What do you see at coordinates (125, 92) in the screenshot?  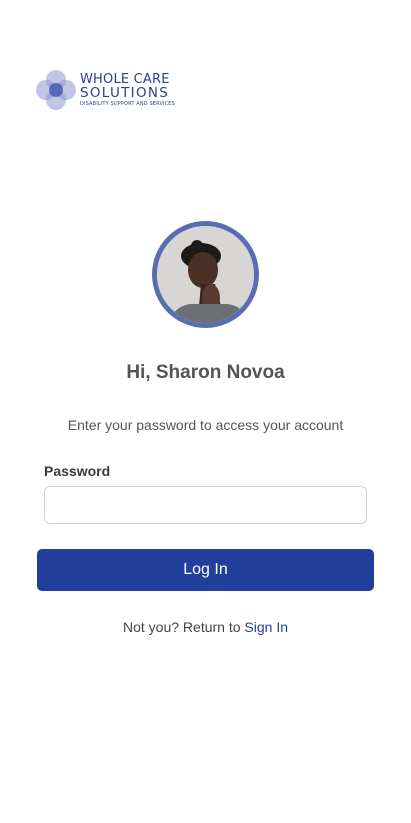 I see `logo-line-2: SOLUTIONS` at bounding box center [125, 92].